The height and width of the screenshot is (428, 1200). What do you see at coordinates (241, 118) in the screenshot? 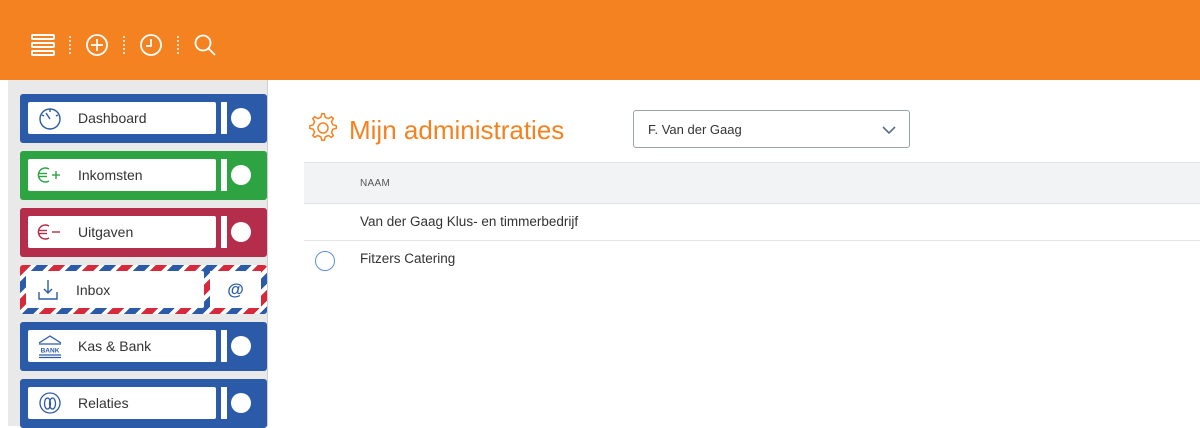
I see `sidebar-toggle-dashboard` at bounding box center [241, 118].